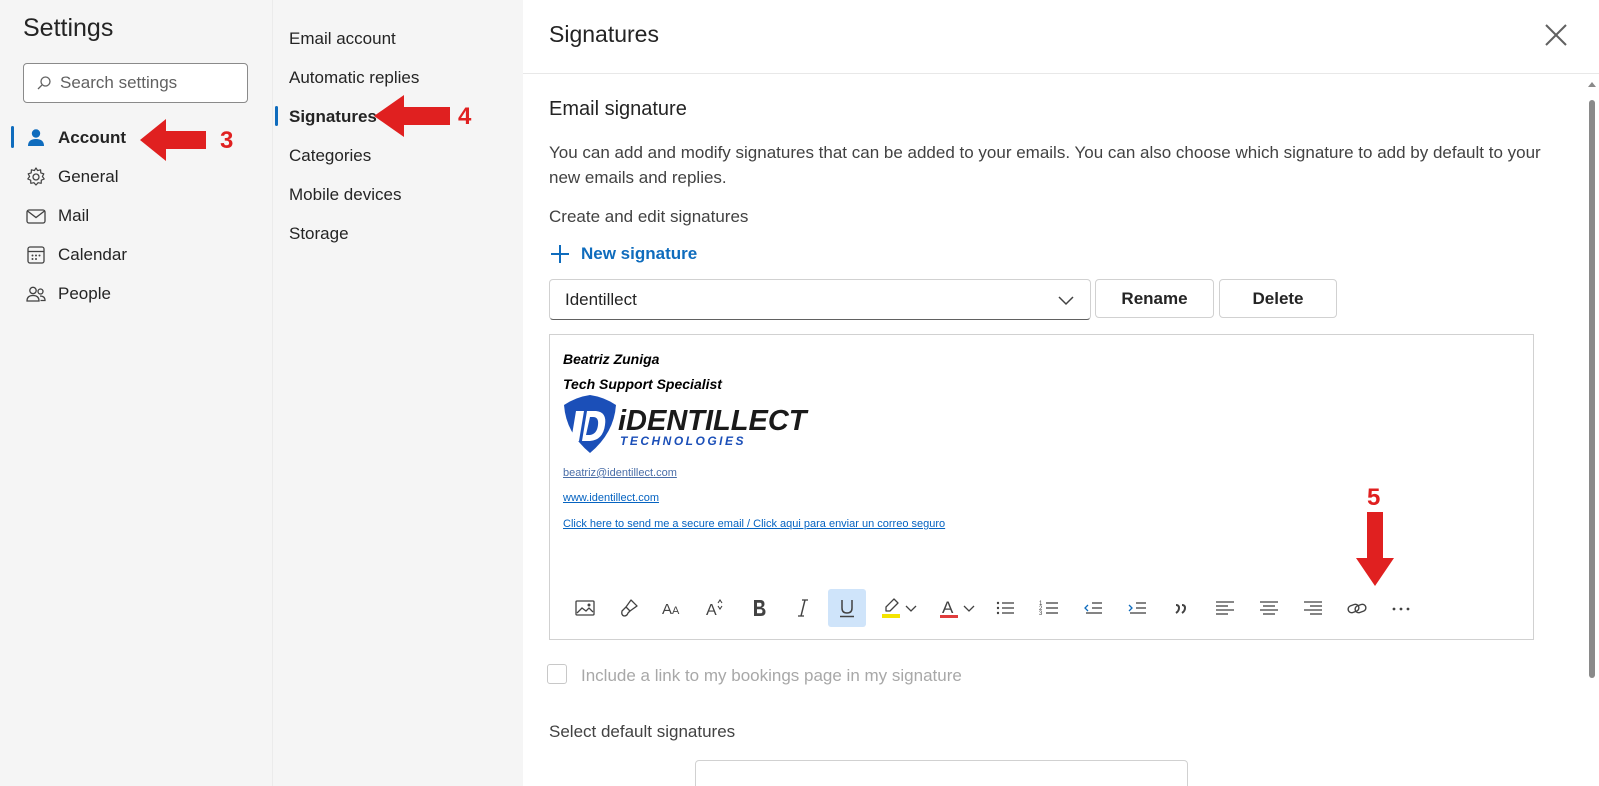  I want to click on subnav-mobile-devices: Mobile devices, so click(398, 194).